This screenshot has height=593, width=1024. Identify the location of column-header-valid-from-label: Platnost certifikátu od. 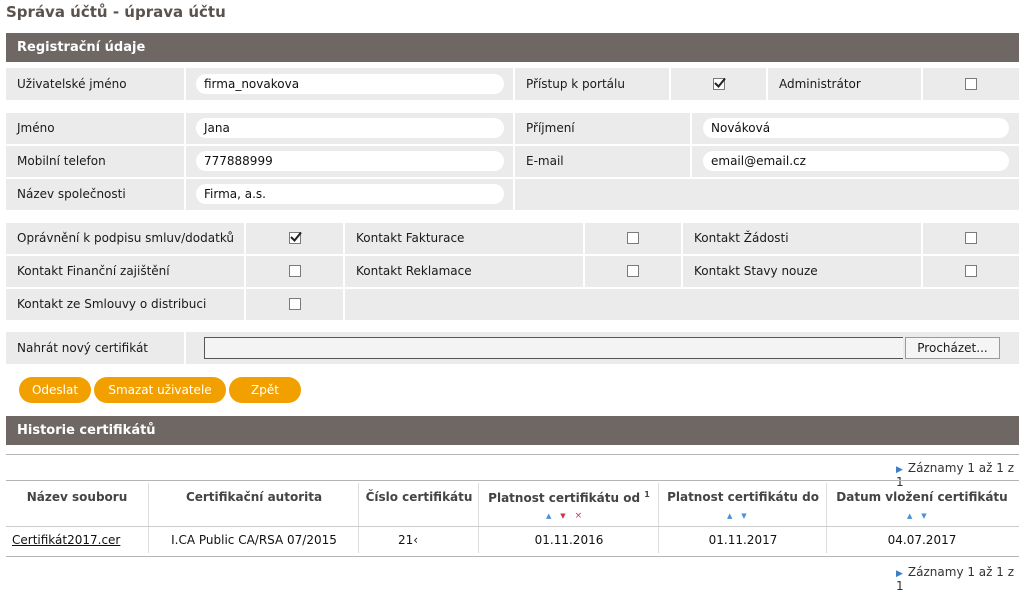
(564, 498).